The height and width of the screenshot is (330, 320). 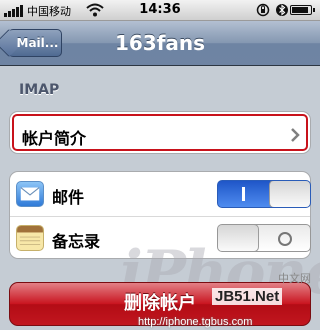 I want to click on chevron-right-icon, so click(x=295, y=135).